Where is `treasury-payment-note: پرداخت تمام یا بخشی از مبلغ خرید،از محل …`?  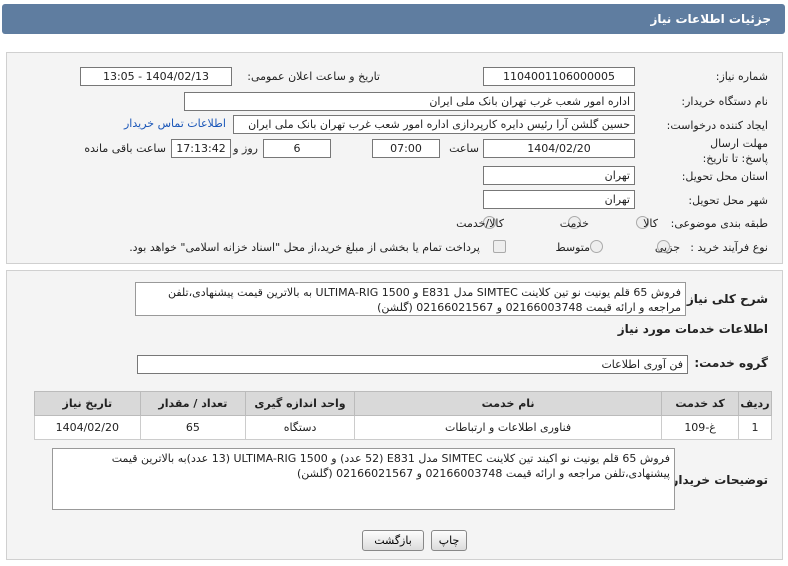
treasury-payment-note: پرداخت تمام یا بخشی از مبلغ خرید،از محل … is located at coordinates (304, 247).